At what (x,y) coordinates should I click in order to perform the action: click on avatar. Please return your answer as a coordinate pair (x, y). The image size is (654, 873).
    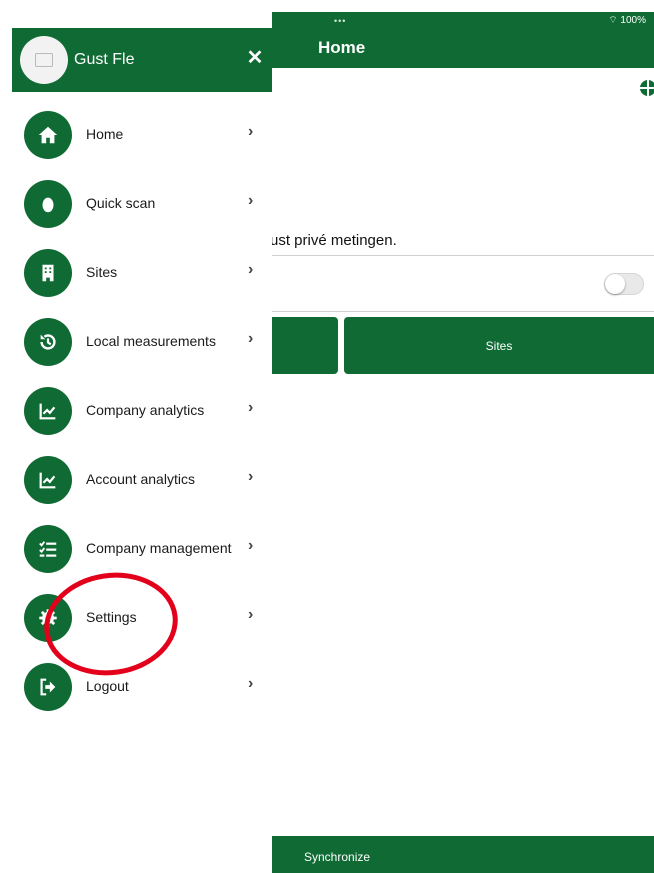
    Looking at the image, I should click on (44, 60).